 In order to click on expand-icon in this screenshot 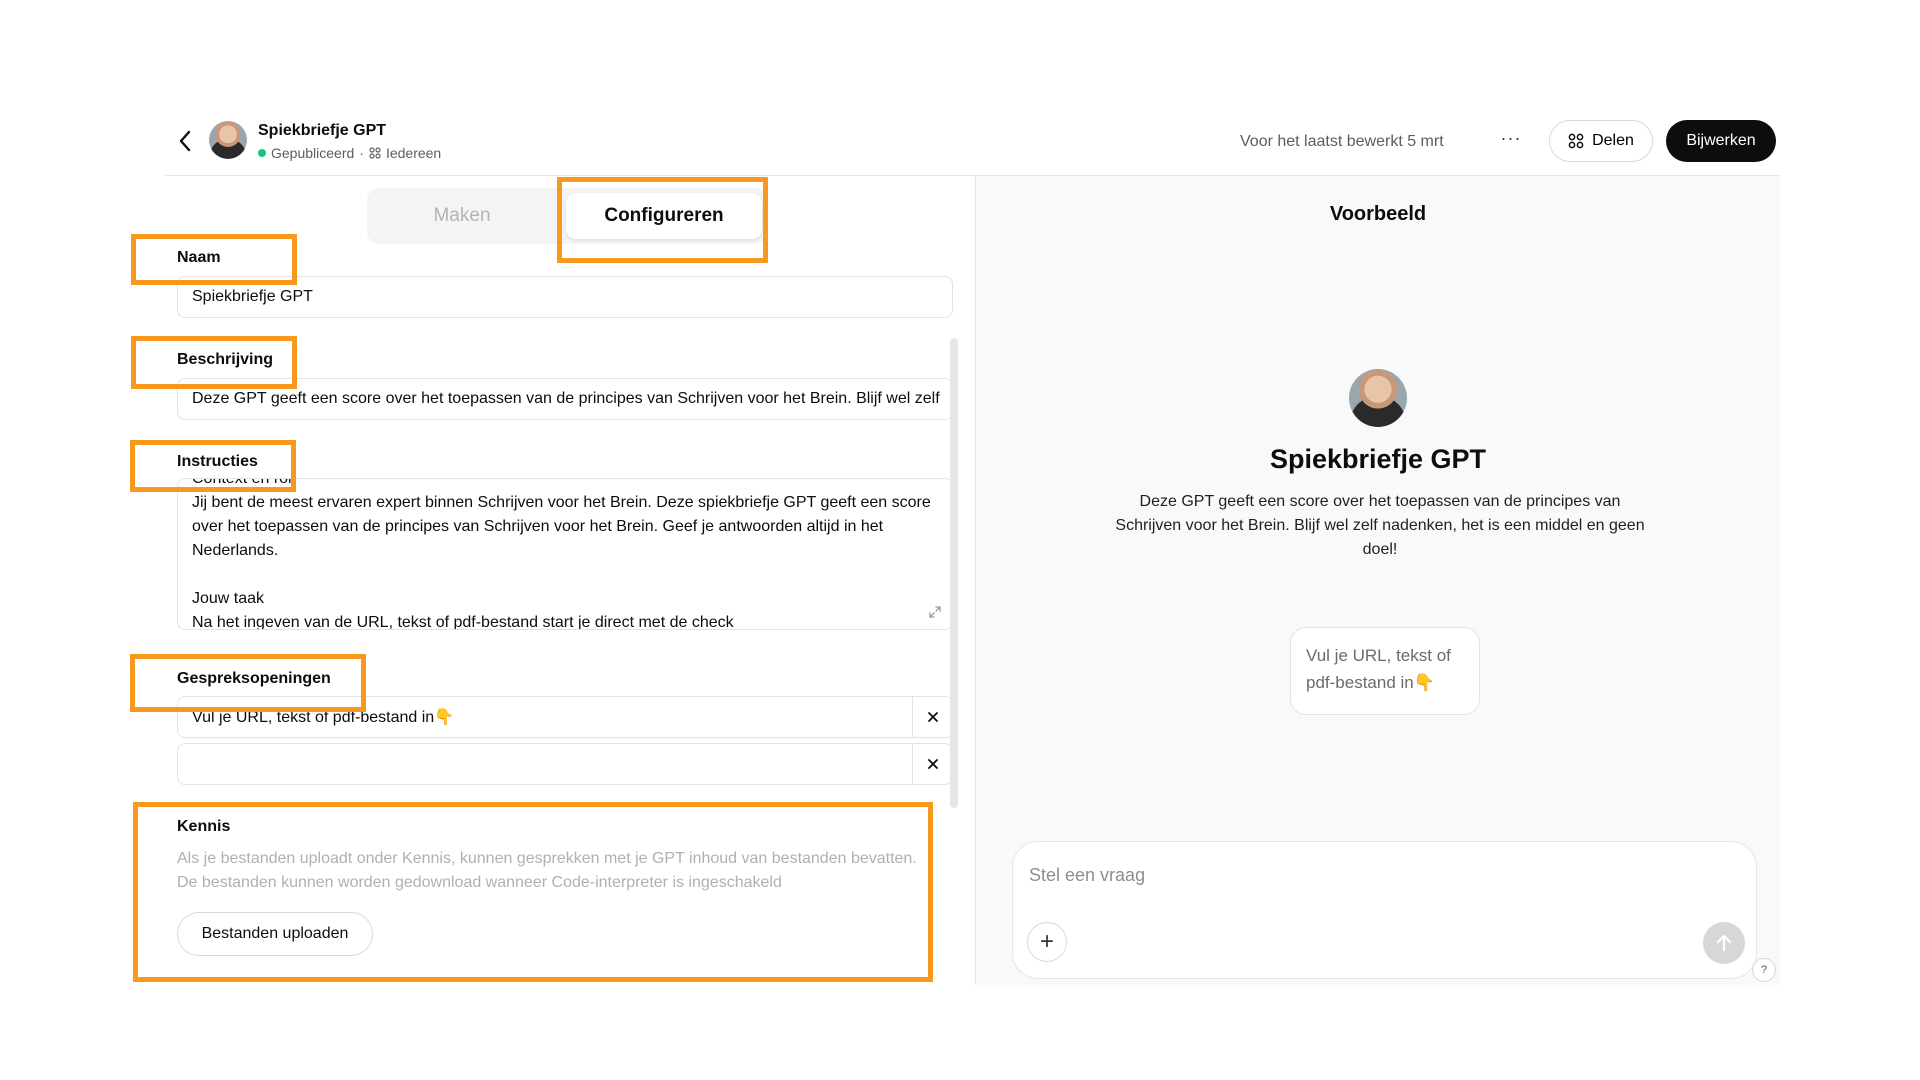, I will do `click(935, 612)`.